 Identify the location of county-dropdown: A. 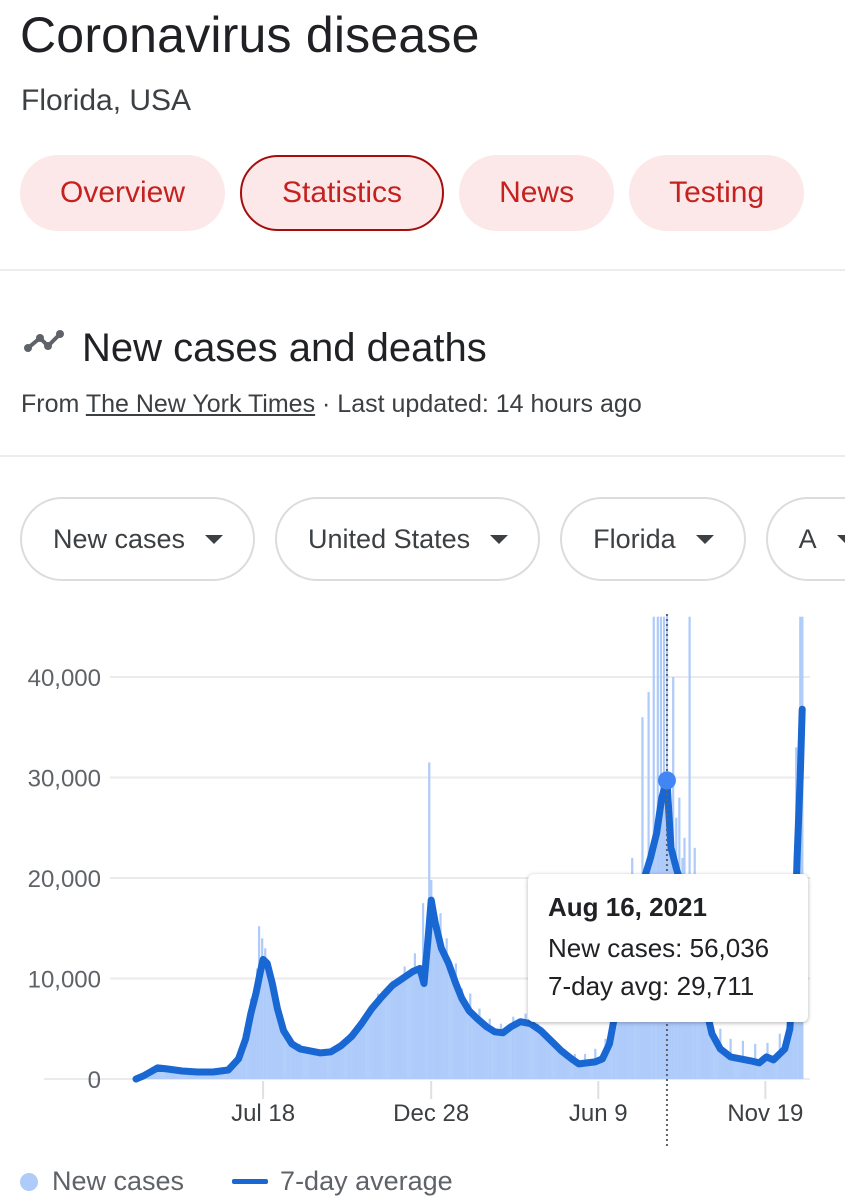
(805, 539).